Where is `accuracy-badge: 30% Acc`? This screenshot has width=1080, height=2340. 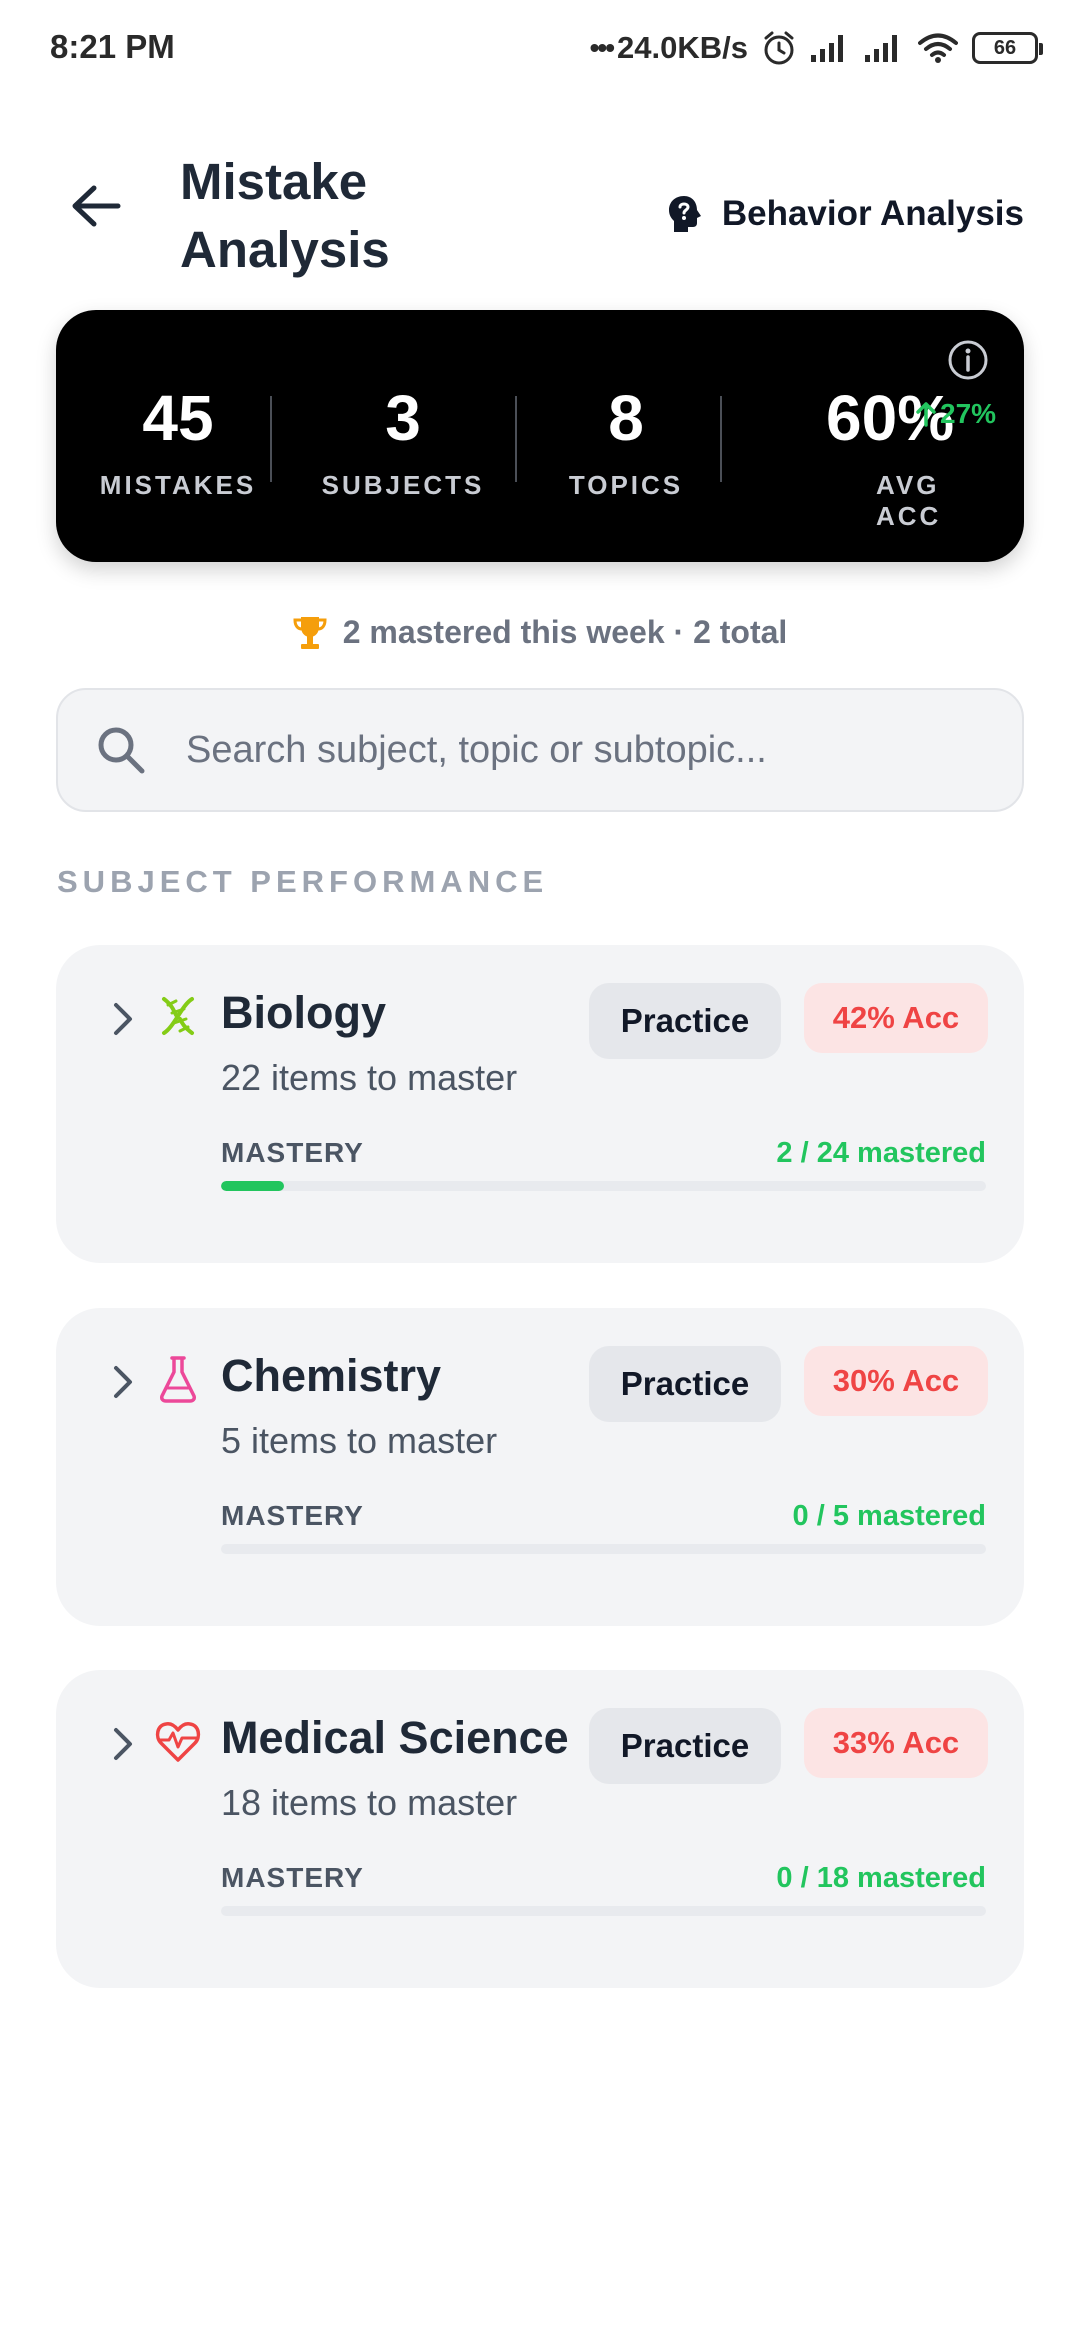
accuracy-badge: 30% Acc is located at coordinates (896, 1381).